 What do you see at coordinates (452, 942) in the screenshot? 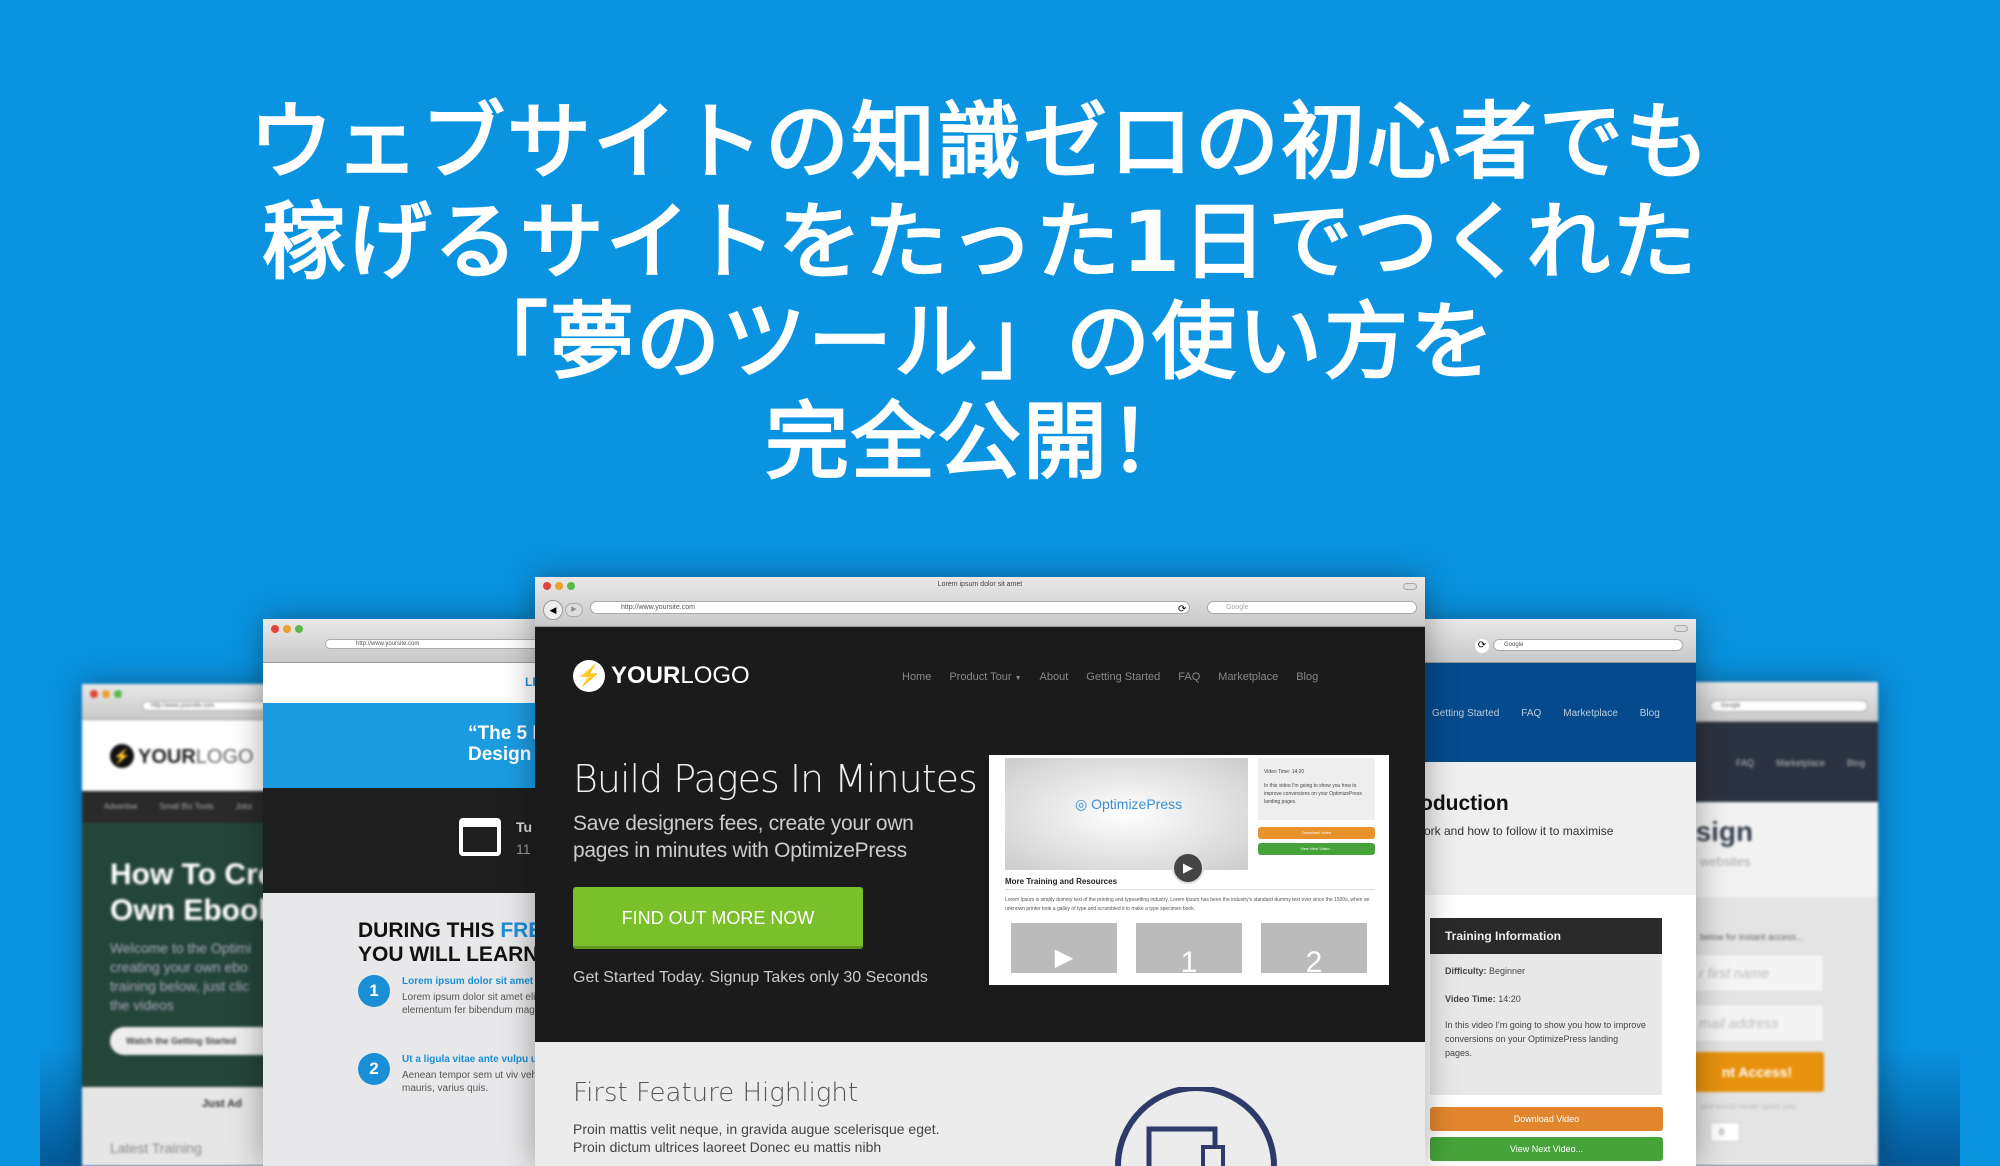
I see `learn-heading: DURING THIS FRE YOU WILL LEARN:` at bounding box center [452, 942].